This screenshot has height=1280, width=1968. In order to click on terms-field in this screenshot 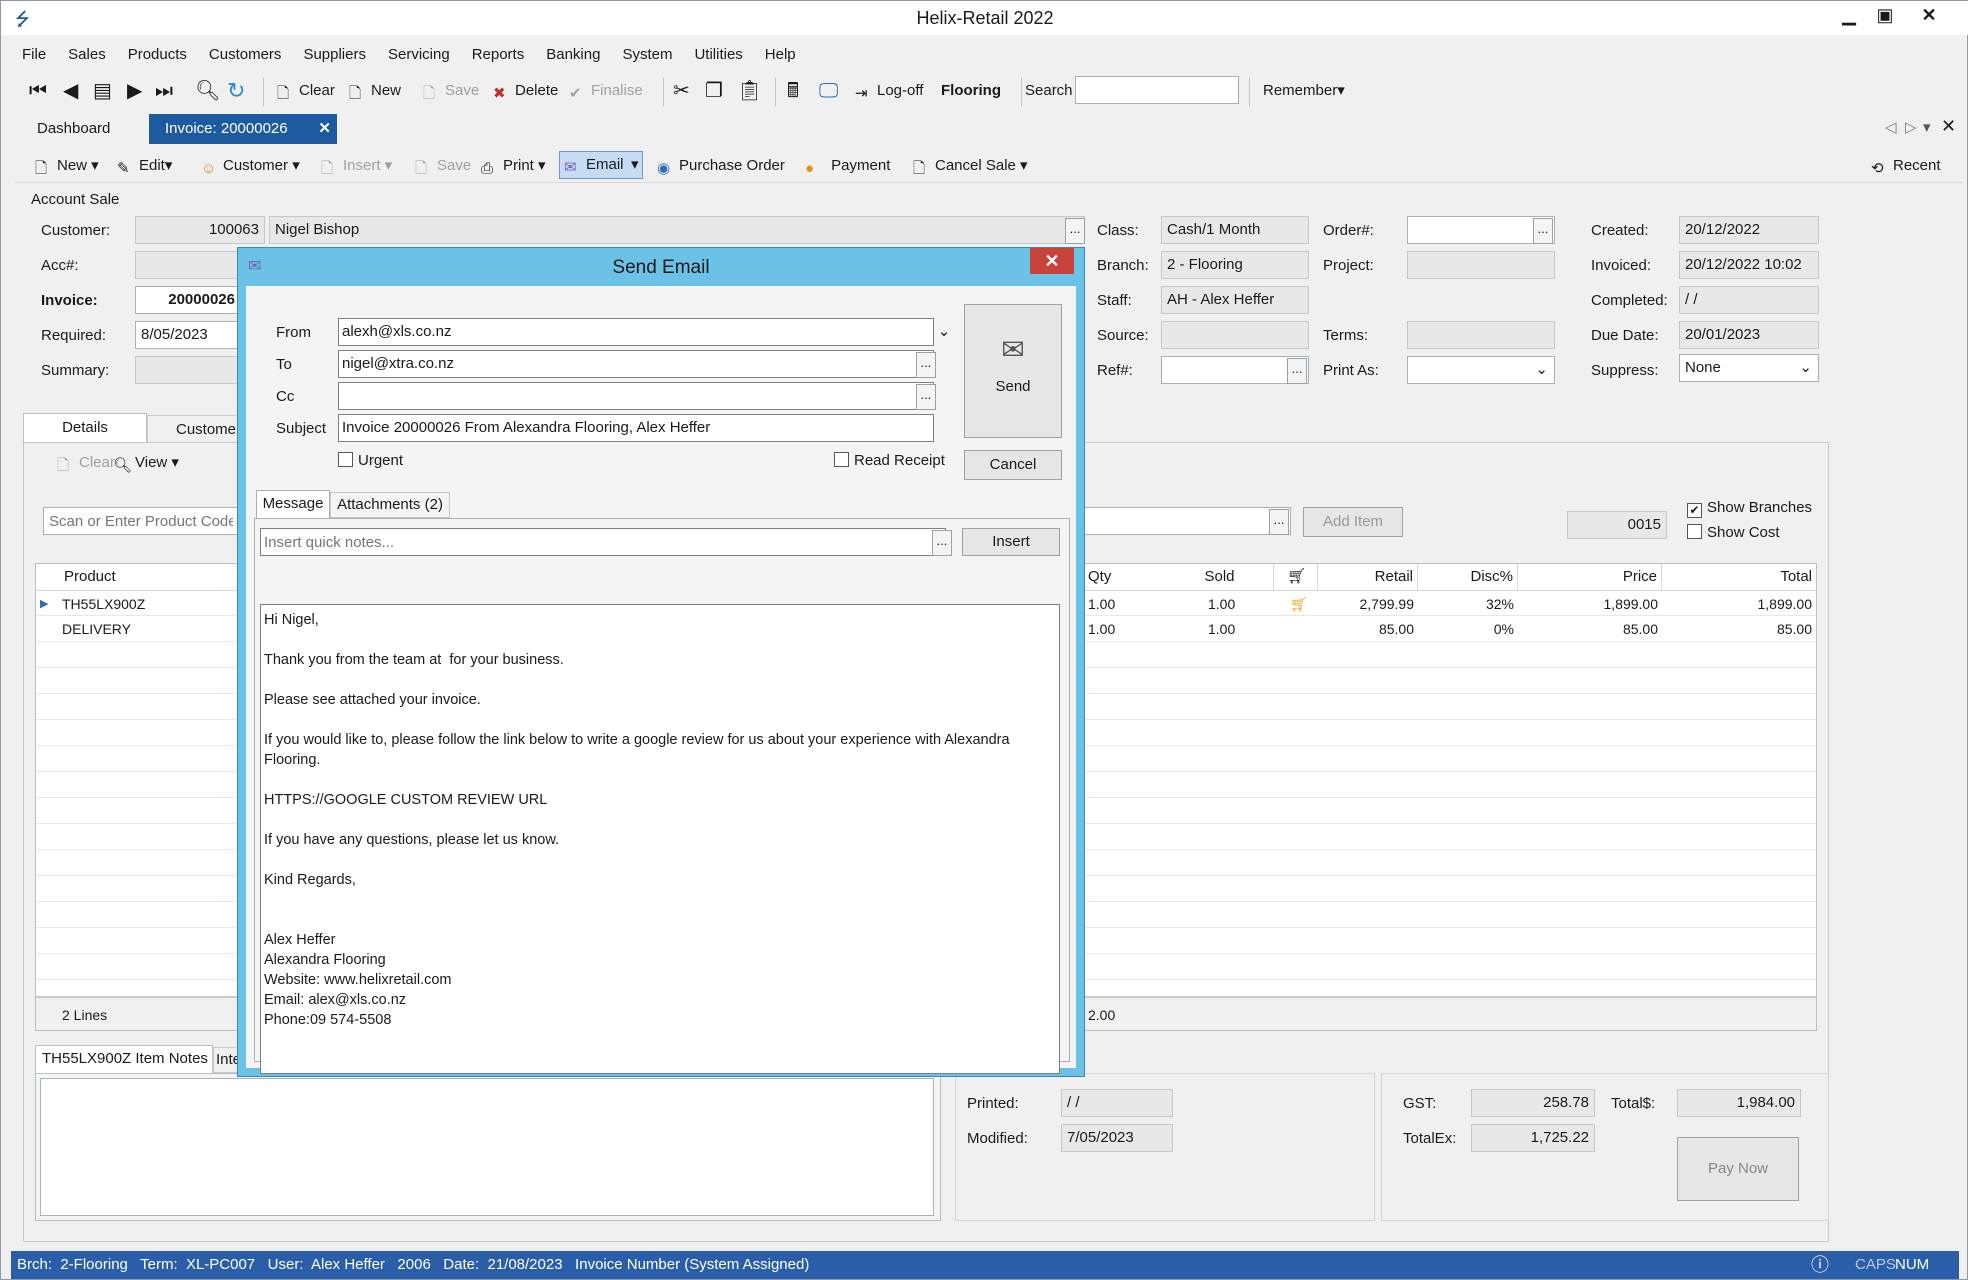, I will do `click(1481, 335)`.